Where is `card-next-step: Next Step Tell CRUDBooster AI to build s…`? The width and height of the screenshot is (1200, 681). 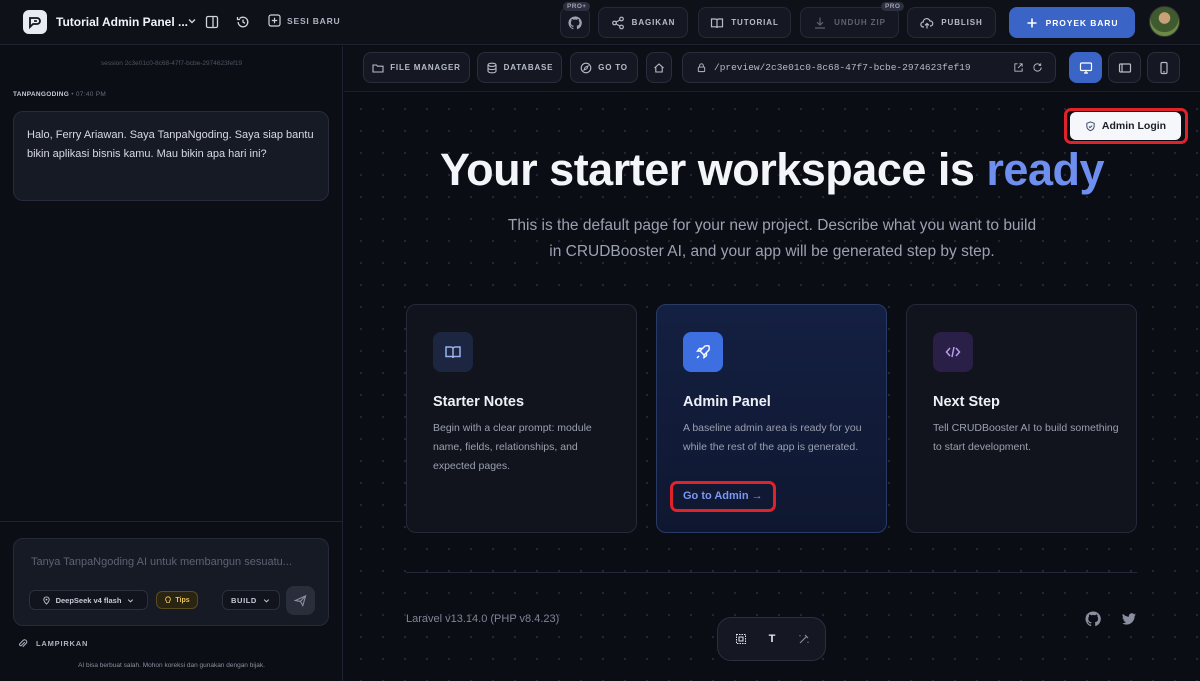 card-next-step: Next Step Tell CRUDBooster AI to build s… is located at coordinates (1021, 418).